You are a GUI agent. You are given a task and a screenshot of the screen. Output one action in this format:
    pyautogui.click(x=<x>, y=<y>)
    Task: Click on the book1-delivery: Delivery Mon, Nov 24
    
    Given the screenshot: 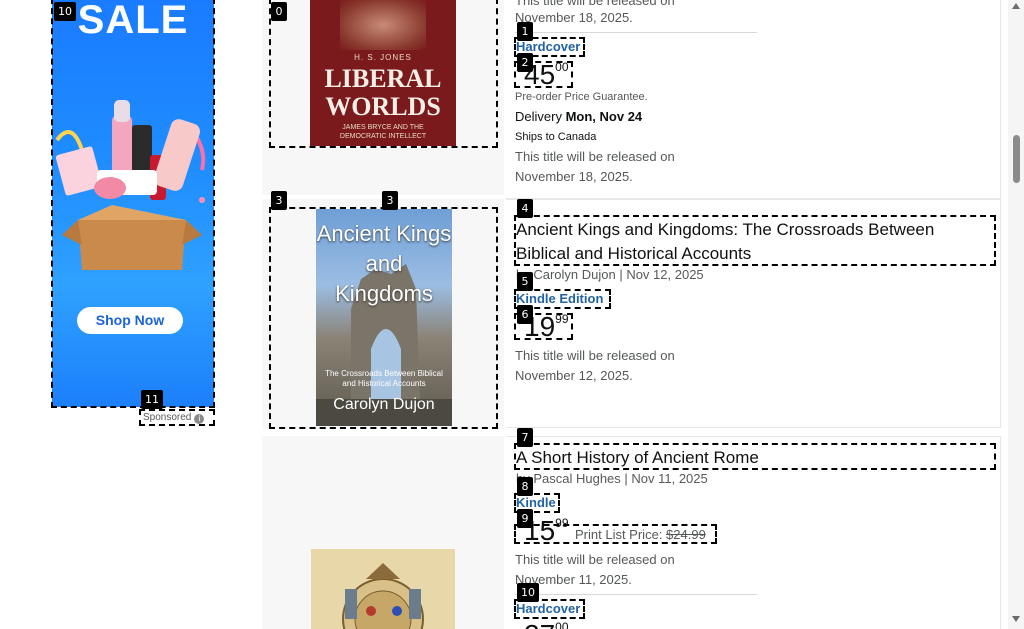 What is the action you would take?
    pyautogui.click(x=578, y=116)
    